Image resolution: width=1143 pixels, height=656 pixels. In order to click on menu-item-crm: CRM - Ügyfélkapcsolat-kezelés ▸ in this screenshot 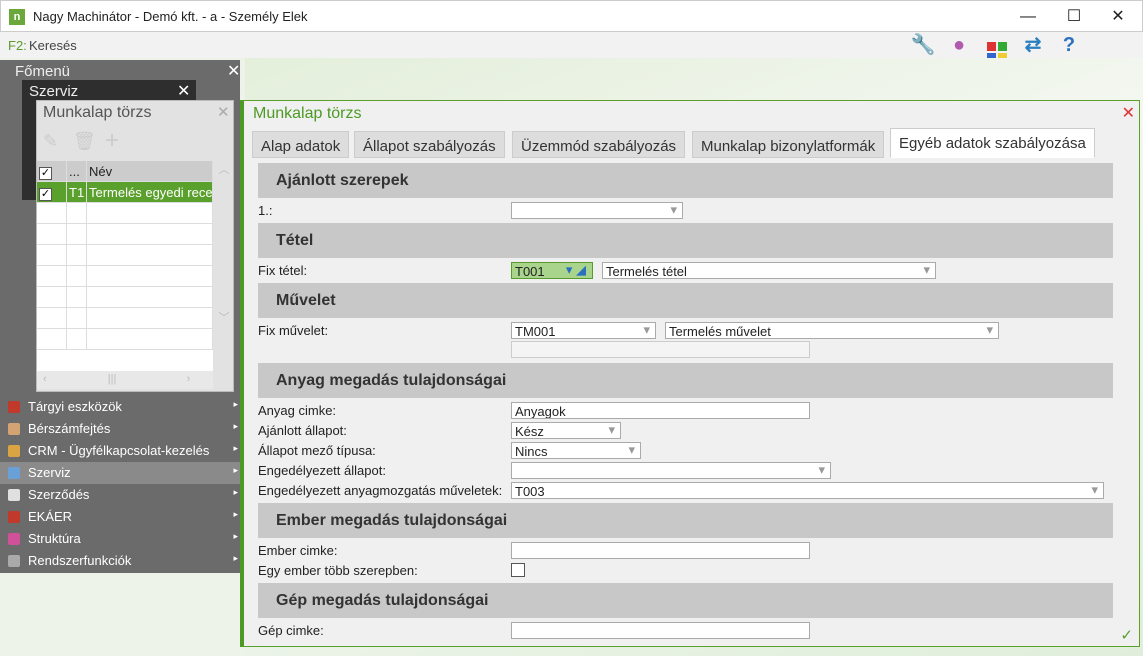, I will do `click(120, 451)`.